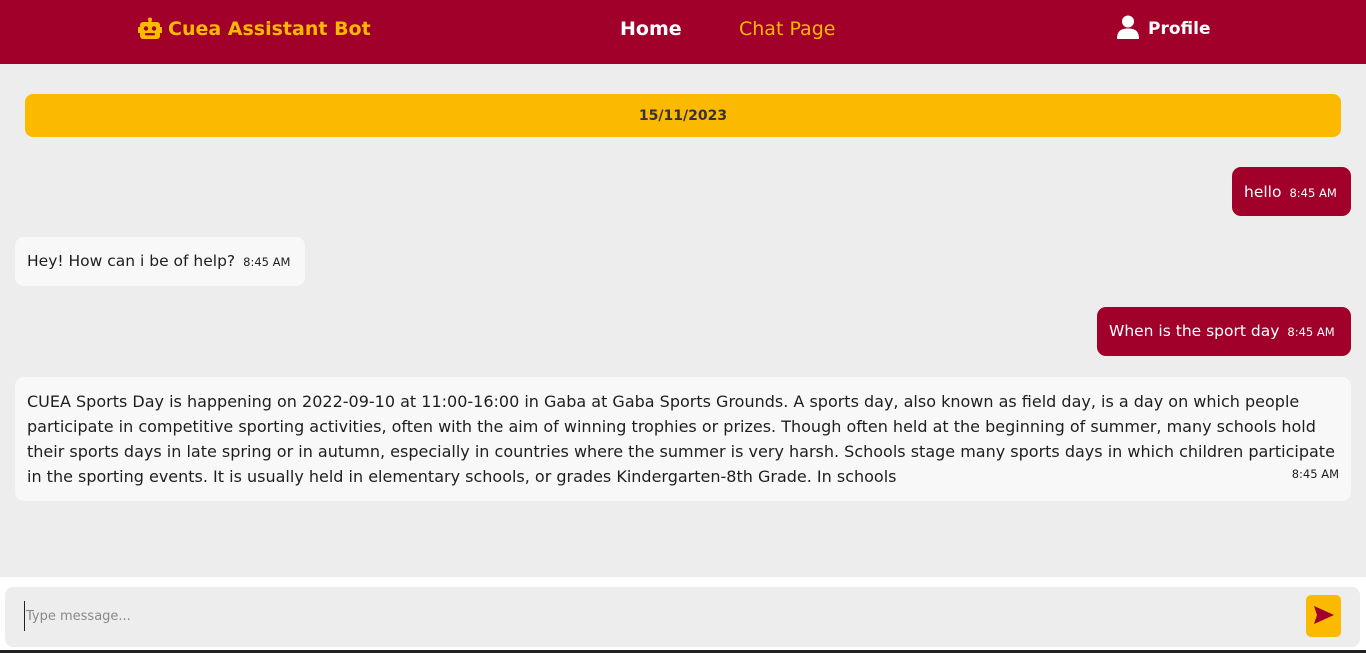 The image size is (1366, 653). Describe the element at coordinates (269, 29) in the screenshot. I see `brand-label: Cuea Assistant Bot` at that location.